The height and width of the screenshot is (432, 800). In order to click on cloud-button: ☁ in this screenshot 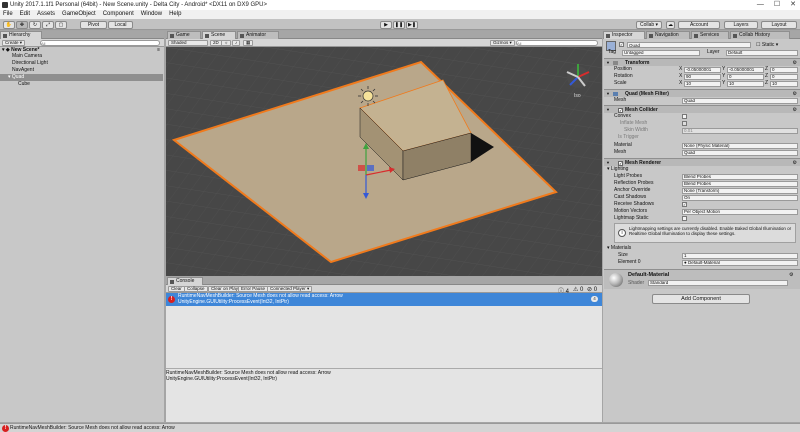, I will do `click(670, 25)`.